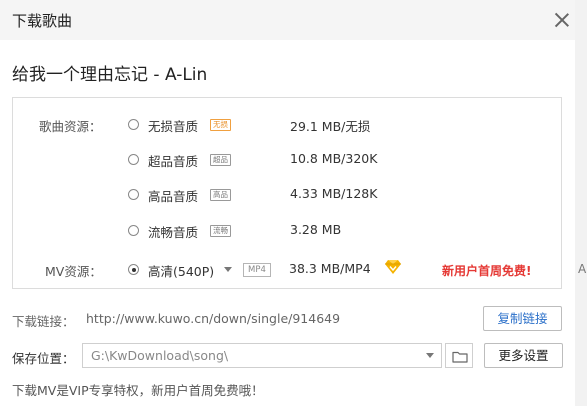  Describe the element at coordinates (173, 125) in the screenshot. I see `quality-label-lossless: 无损音质` at that location.